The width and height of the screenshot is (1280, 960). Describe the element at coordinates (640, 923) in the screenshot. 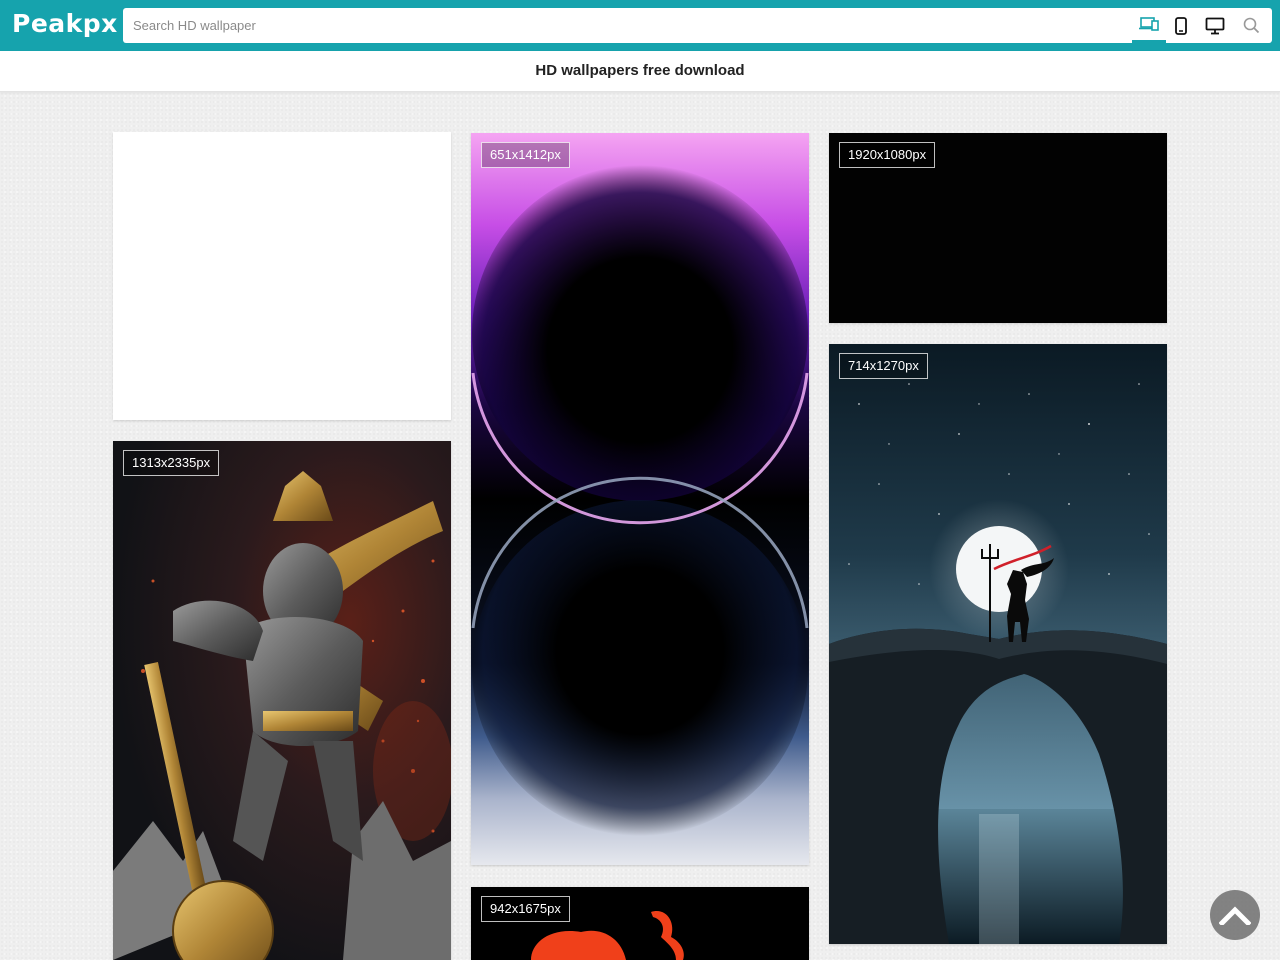

I see `wallpaper-card-red-art: 942x1675px` at that location.